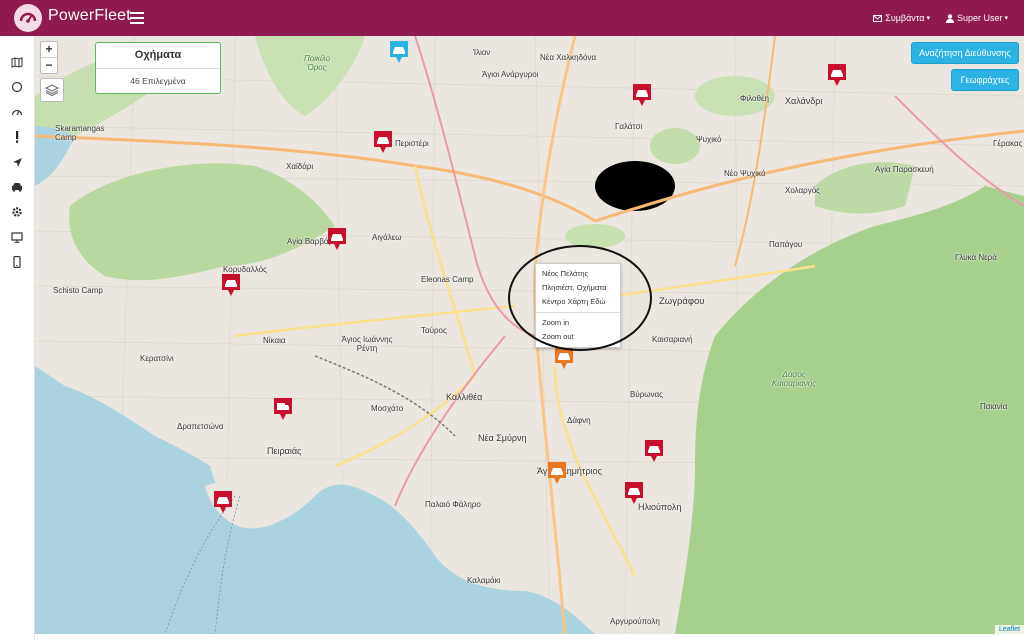 The image size is (1024, 640). What do you see at coordinates (979, 18) in the screenshot?
I see `user-label: Super User` at bounding box center [979, 18].